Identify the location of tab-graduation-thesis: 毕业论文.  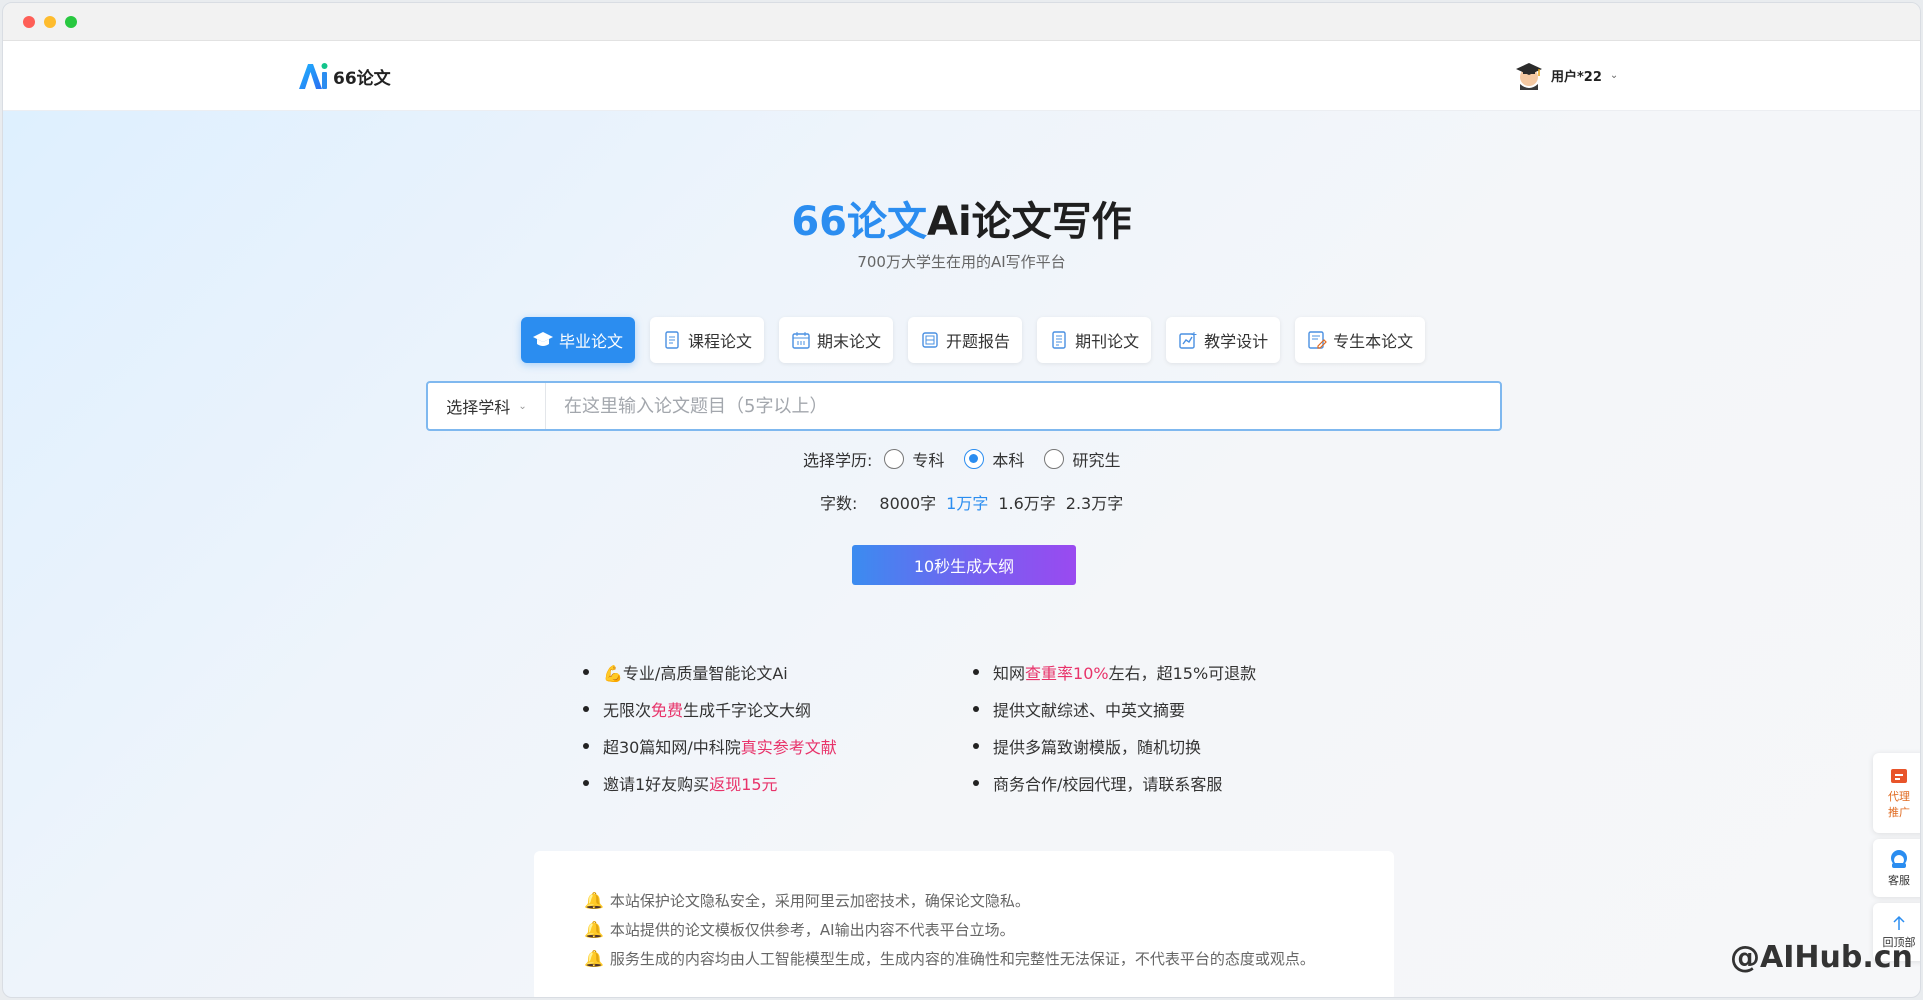
(578, 340).